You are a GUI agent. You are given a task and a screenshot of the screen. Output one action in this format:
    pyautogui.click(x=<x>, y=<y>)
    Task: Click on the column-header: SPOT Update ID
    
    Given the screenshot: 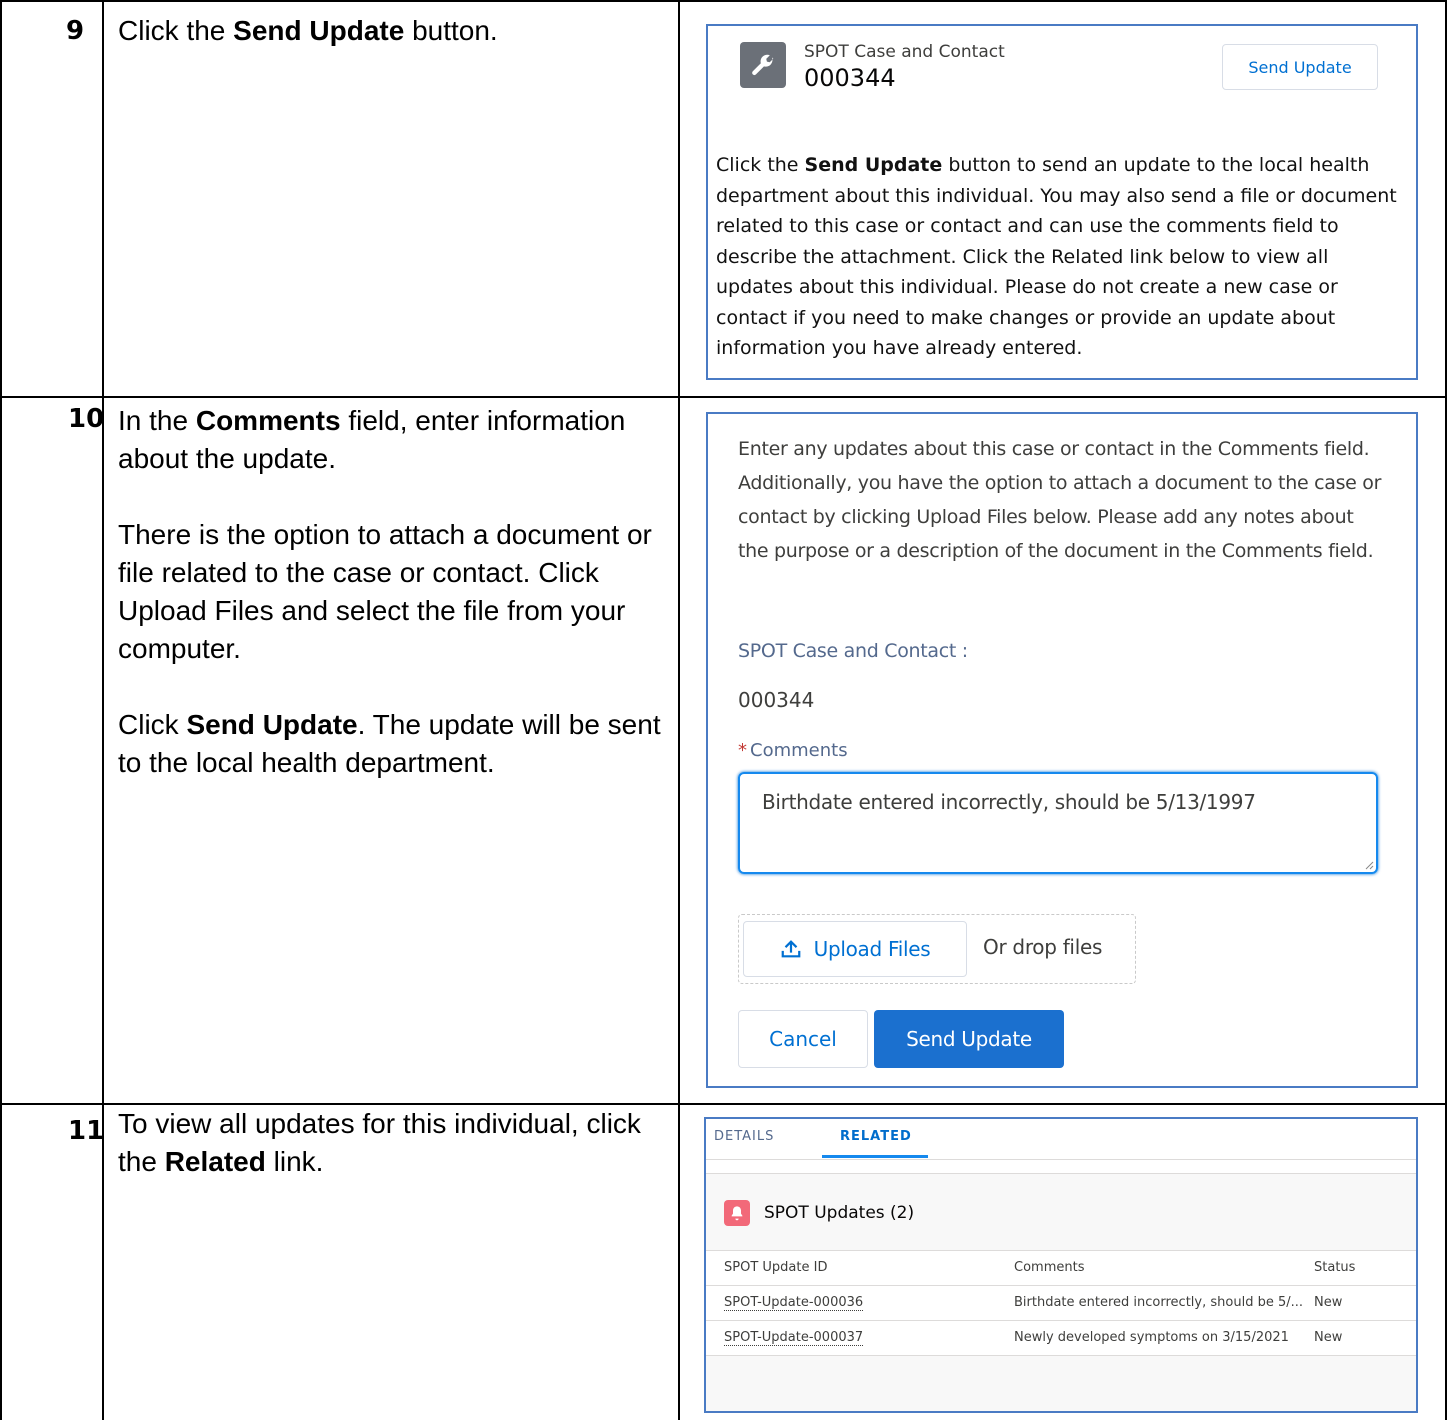 What is the action you would take?
    pyautogui.click(x=775, y=1267)
    